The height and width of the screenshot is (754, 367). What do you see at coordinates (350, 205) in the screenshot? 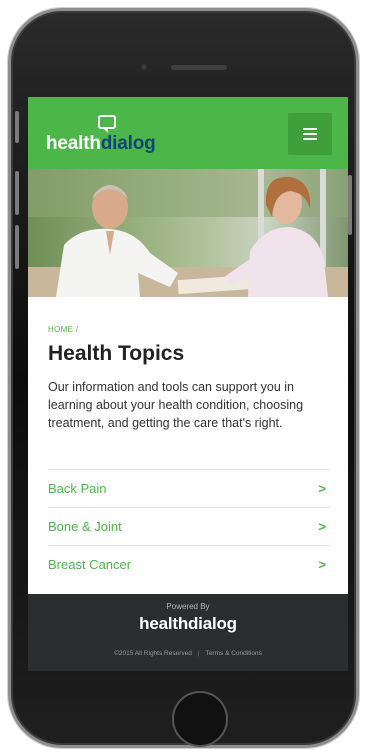
I see `power-button` at bounding box center [350, 205].